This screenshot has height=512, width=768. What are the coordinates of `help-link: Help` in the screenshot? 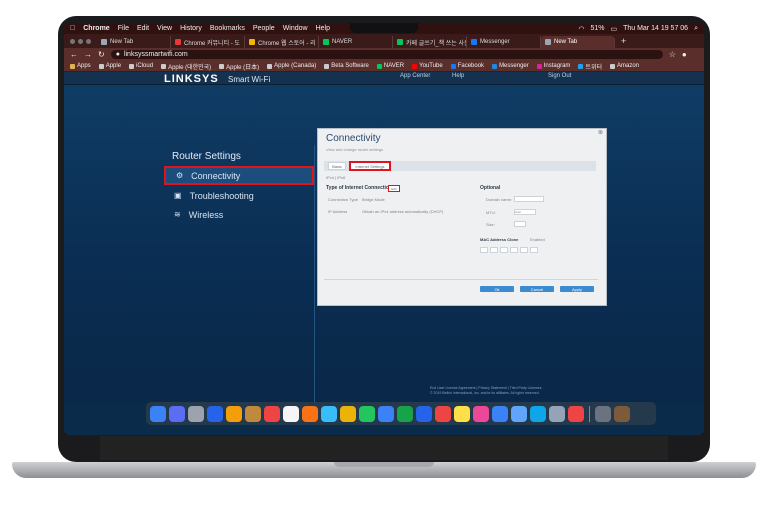 It's located at (458, 76).